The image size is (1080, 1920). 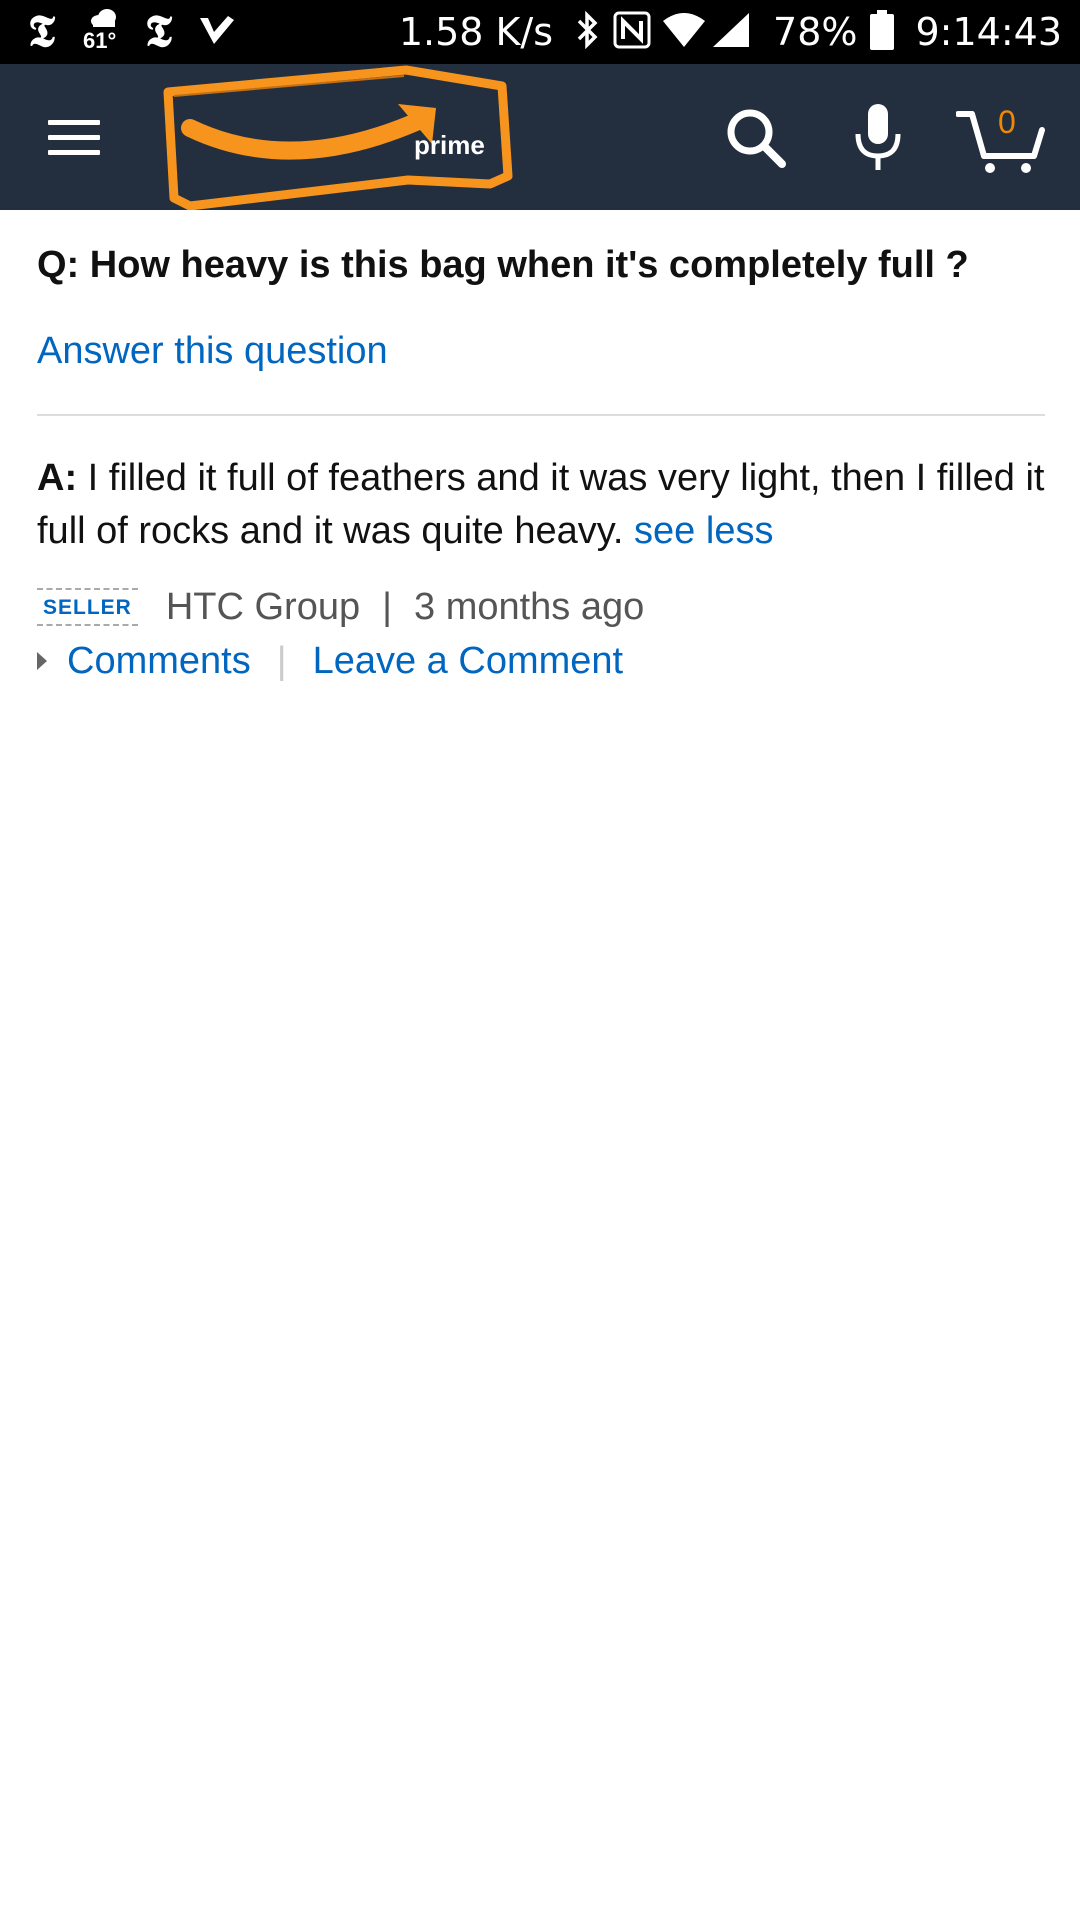 I want to click on nfc-icon, so click(x=632, y=32).